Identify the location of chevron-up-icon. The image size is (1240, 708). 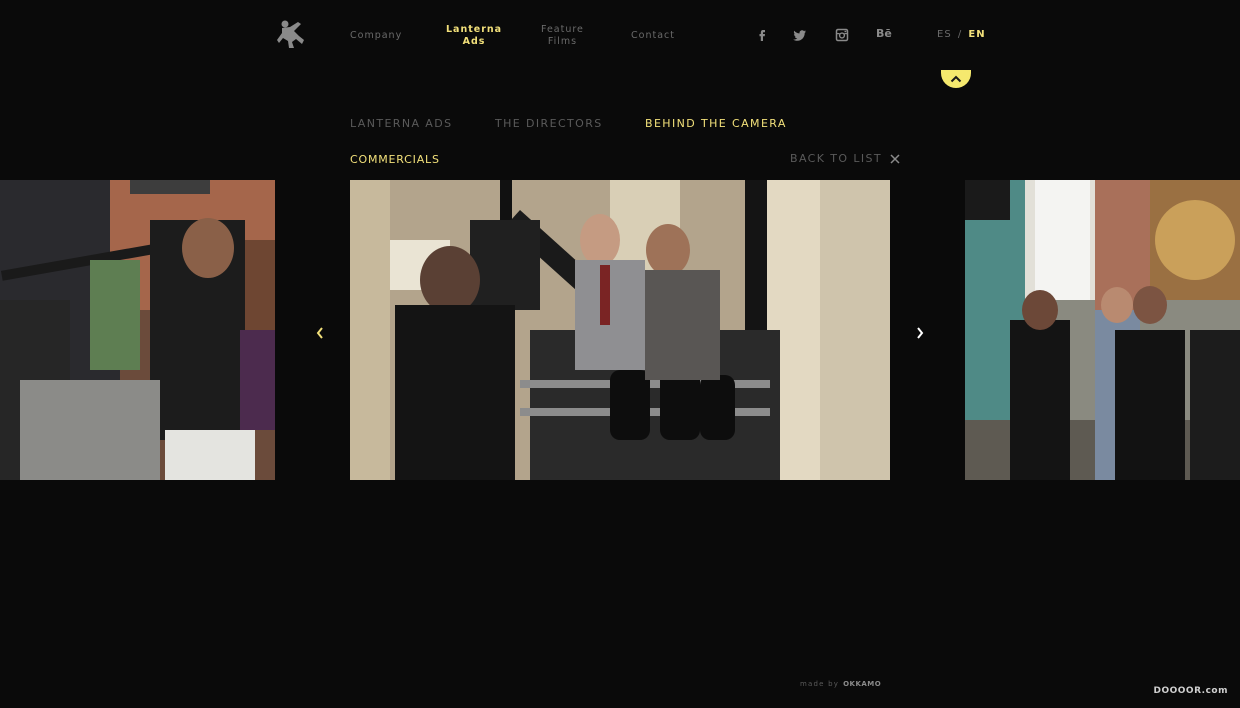
(956, 79).